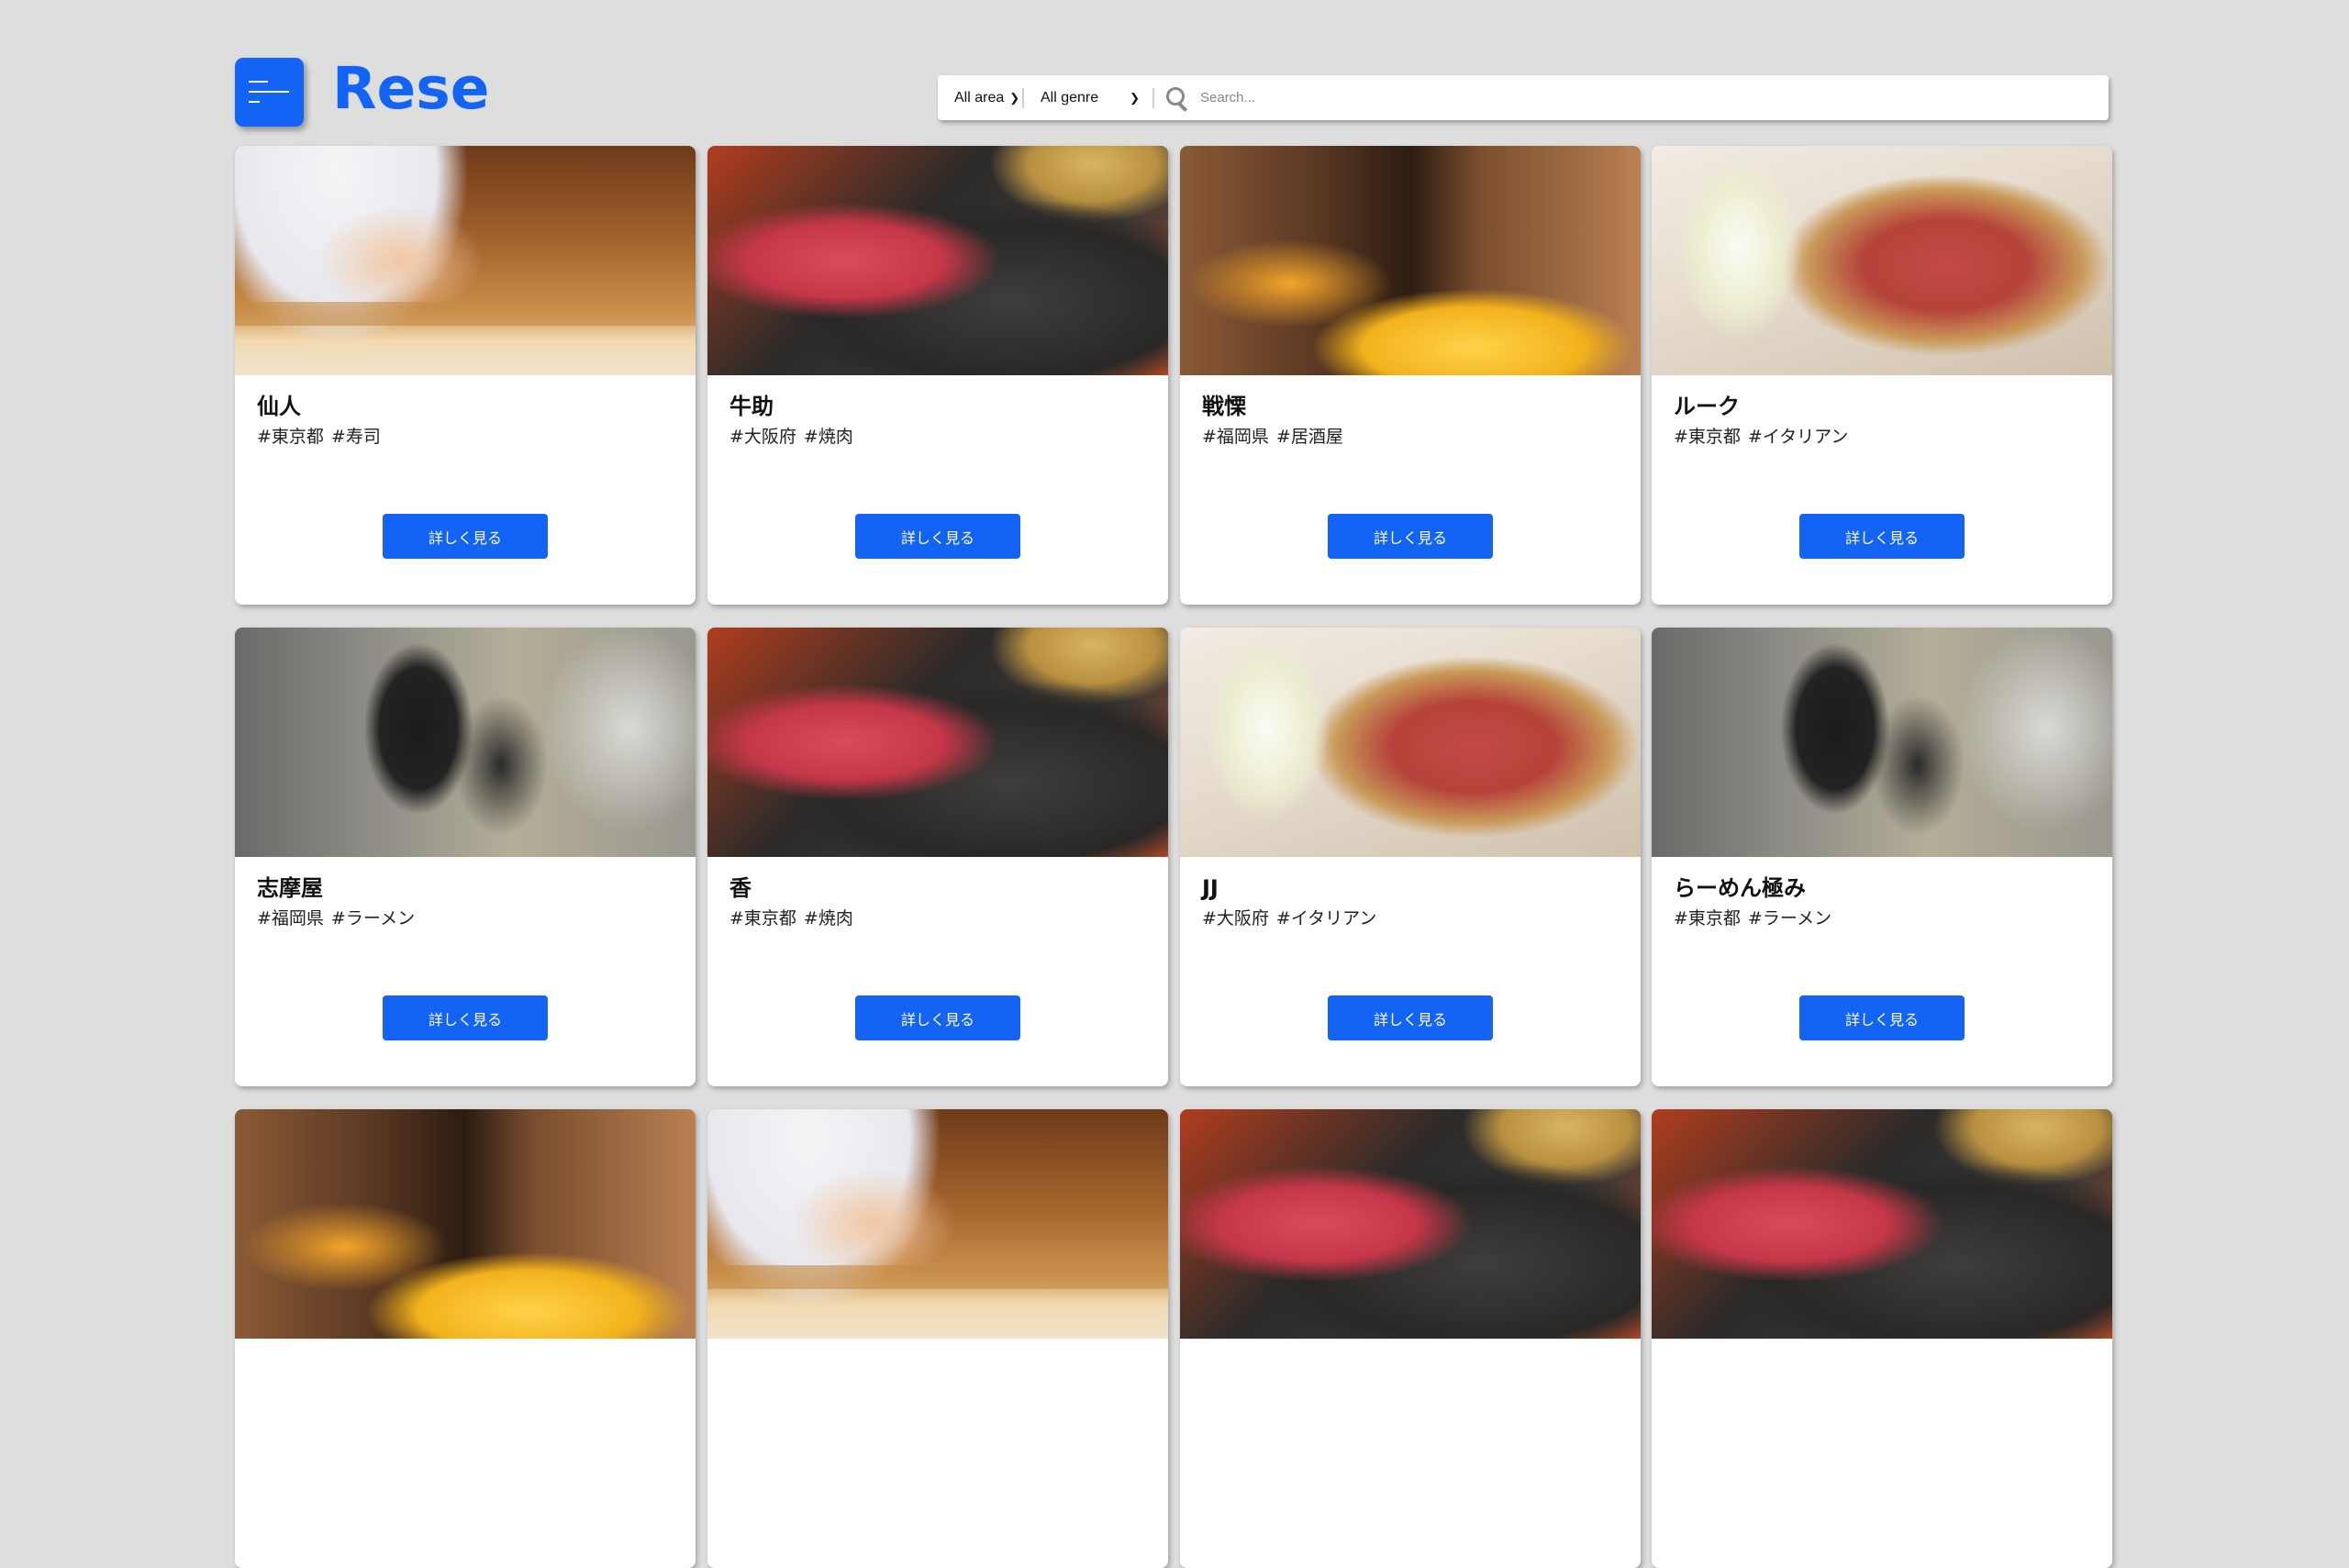 Image resolution: width=2349 pixels, height=1568 pixels. I want to click on shop-card: JJ #大阪府 #イタリアン詳しく見る, so click(1410, 857).